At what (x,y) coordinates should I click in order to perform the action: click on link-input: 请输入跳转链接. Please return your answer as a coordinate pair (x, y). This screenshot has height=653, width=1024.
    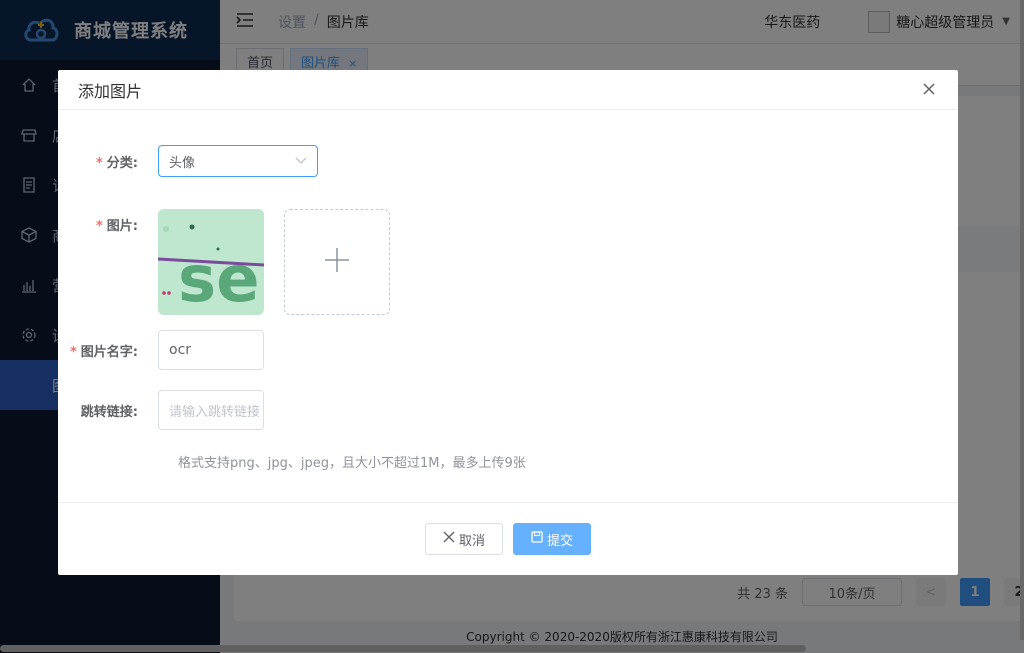
    Looking at the image, I should click on (211, 410).